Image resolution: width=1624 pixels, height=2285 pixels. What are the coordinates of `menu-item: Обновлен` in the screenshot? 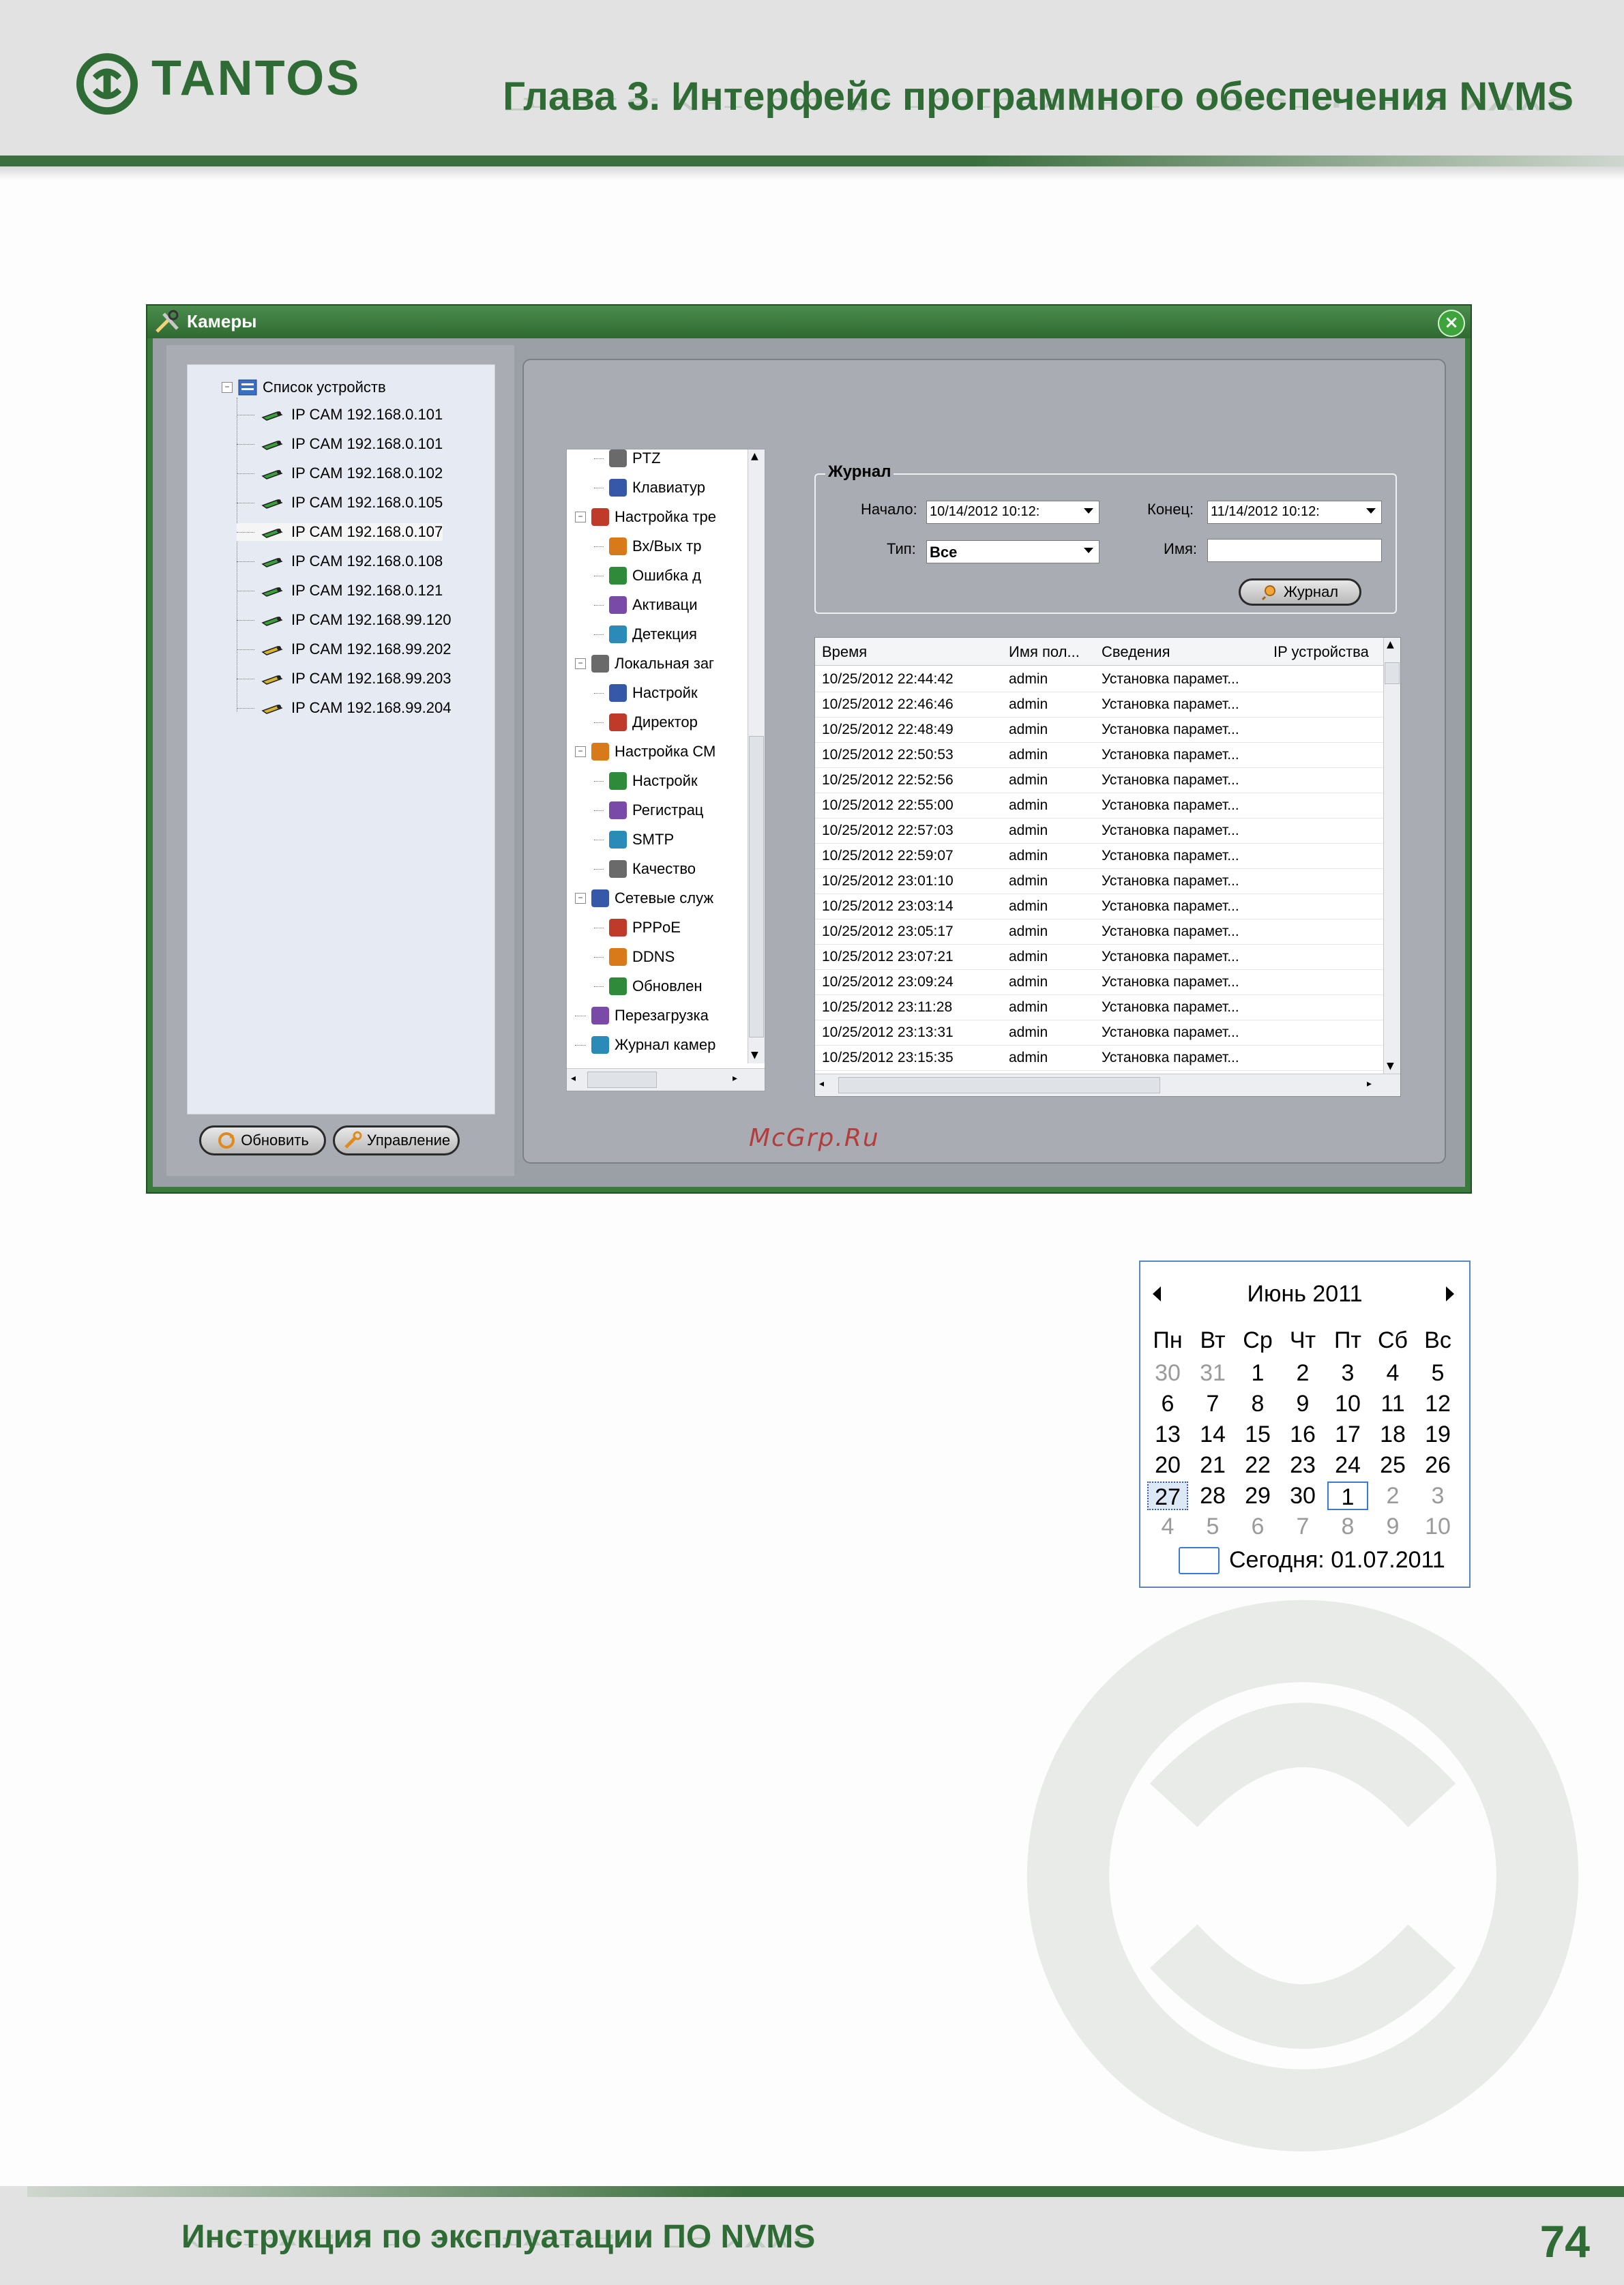 It's located at (648, 986).